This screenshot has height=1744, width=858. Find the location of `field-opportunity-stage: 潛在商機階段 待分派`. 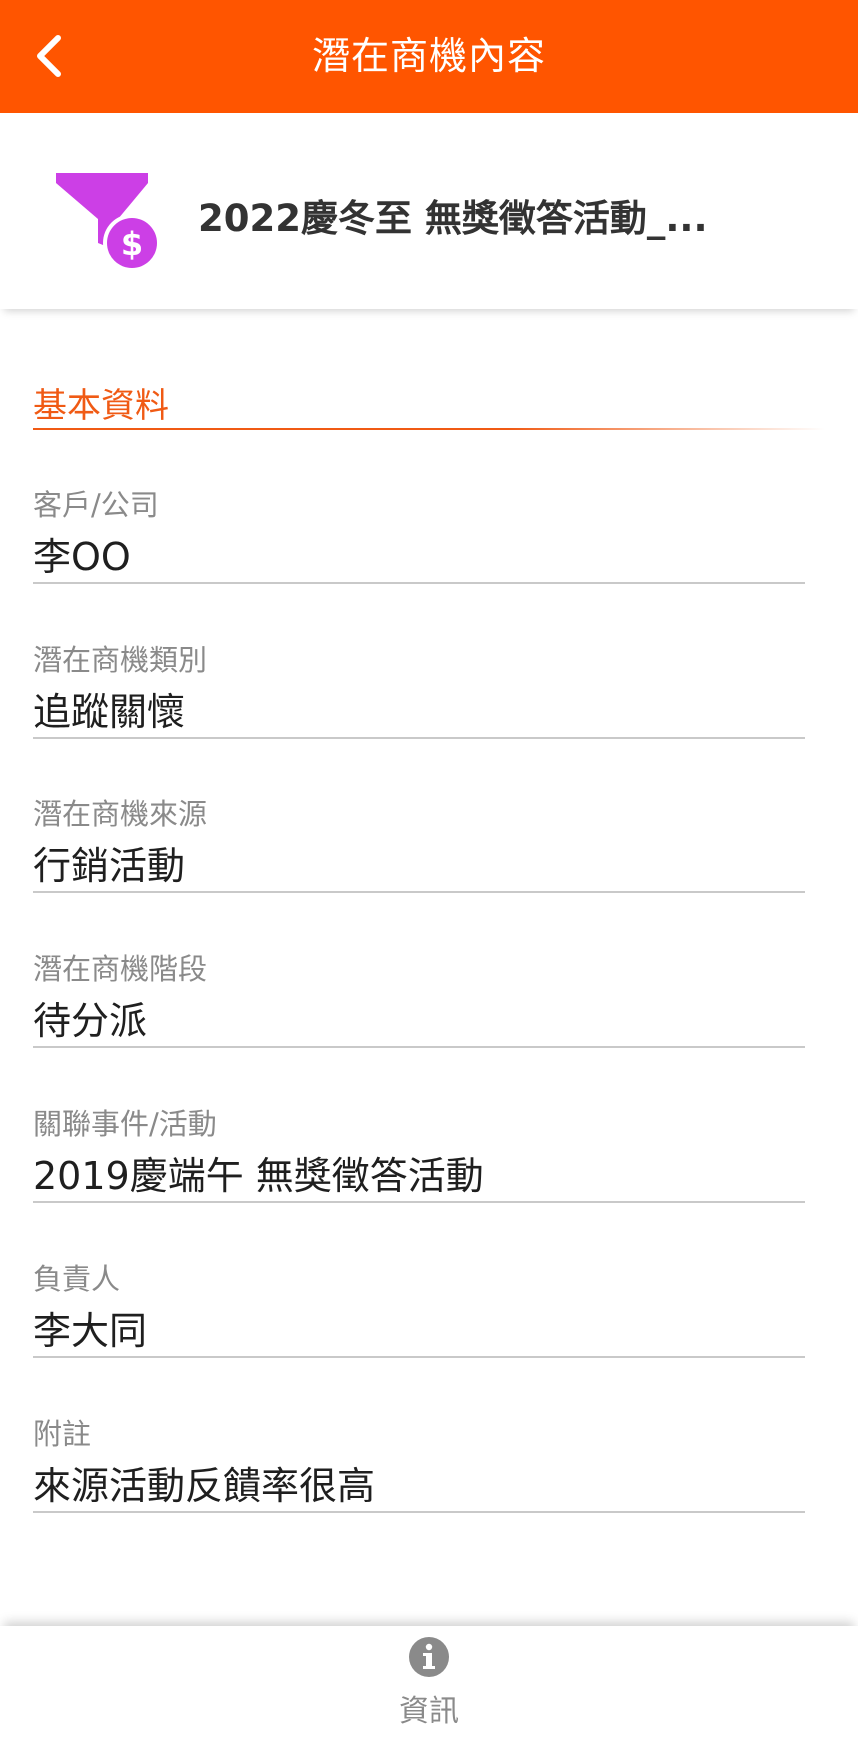

field-opportunity-stage: 潛在商機階段 待分派 is located at coordinates (419, 1001).